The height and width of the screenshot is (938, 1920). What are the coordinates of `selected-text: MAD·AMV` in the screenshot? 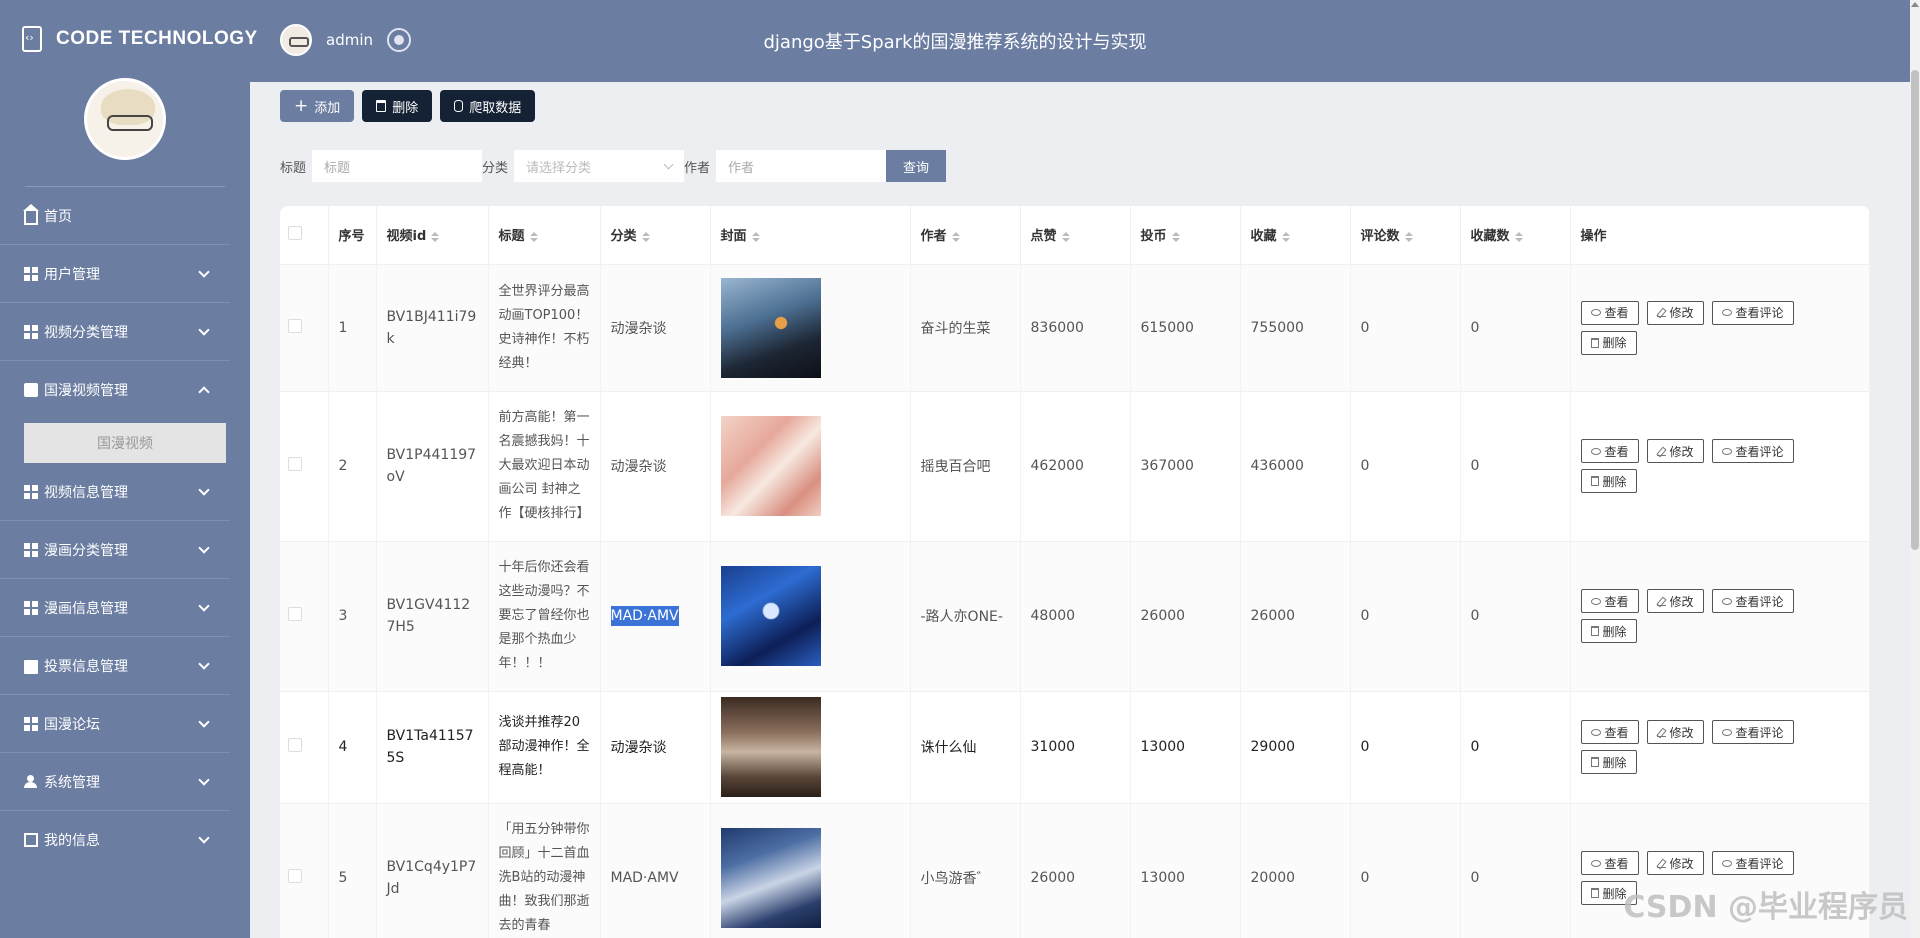 It's located at (644, 616).